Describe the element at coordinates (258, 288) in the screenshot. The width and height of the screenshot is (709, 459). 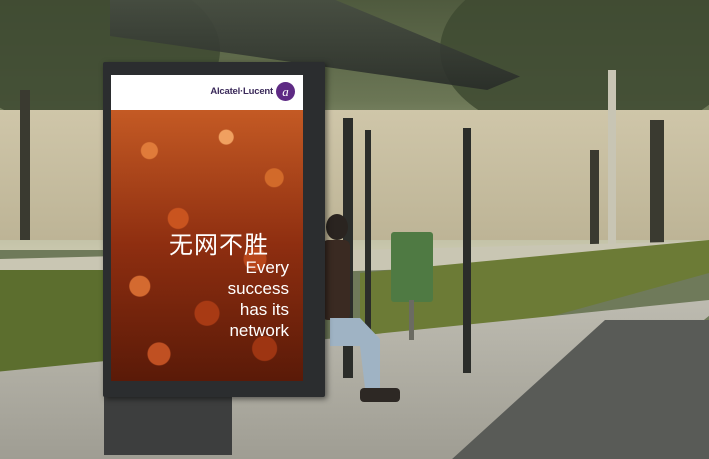
I see `slogan-line: success` at that location.